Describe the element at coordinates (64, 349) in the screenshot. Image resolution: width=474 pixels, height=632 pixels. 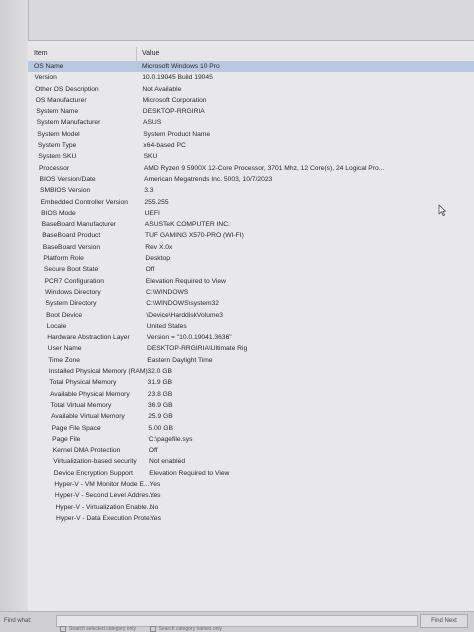
I see `row-item: User Name` at that location.